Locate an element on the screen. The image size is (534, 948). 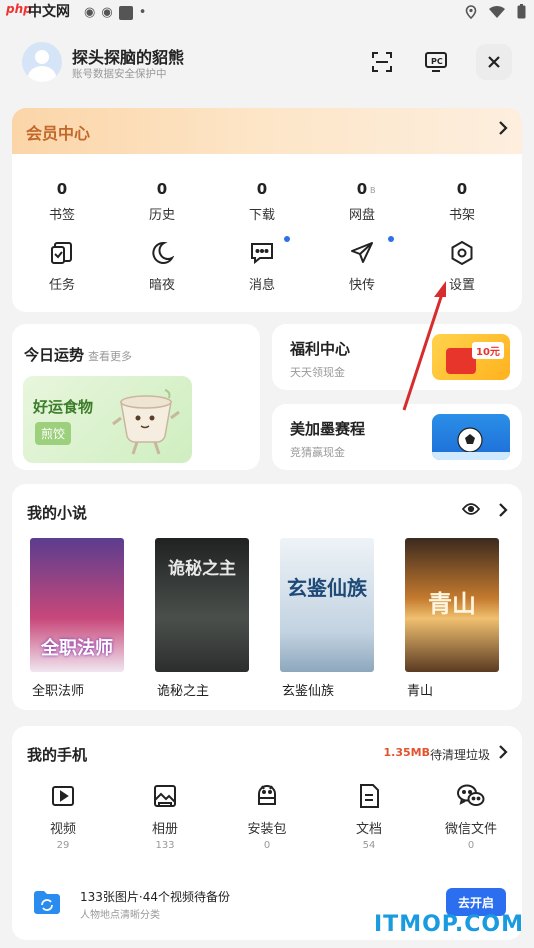
watermark-itmop: ITMOP.COM is located at coordinates (449, 924).